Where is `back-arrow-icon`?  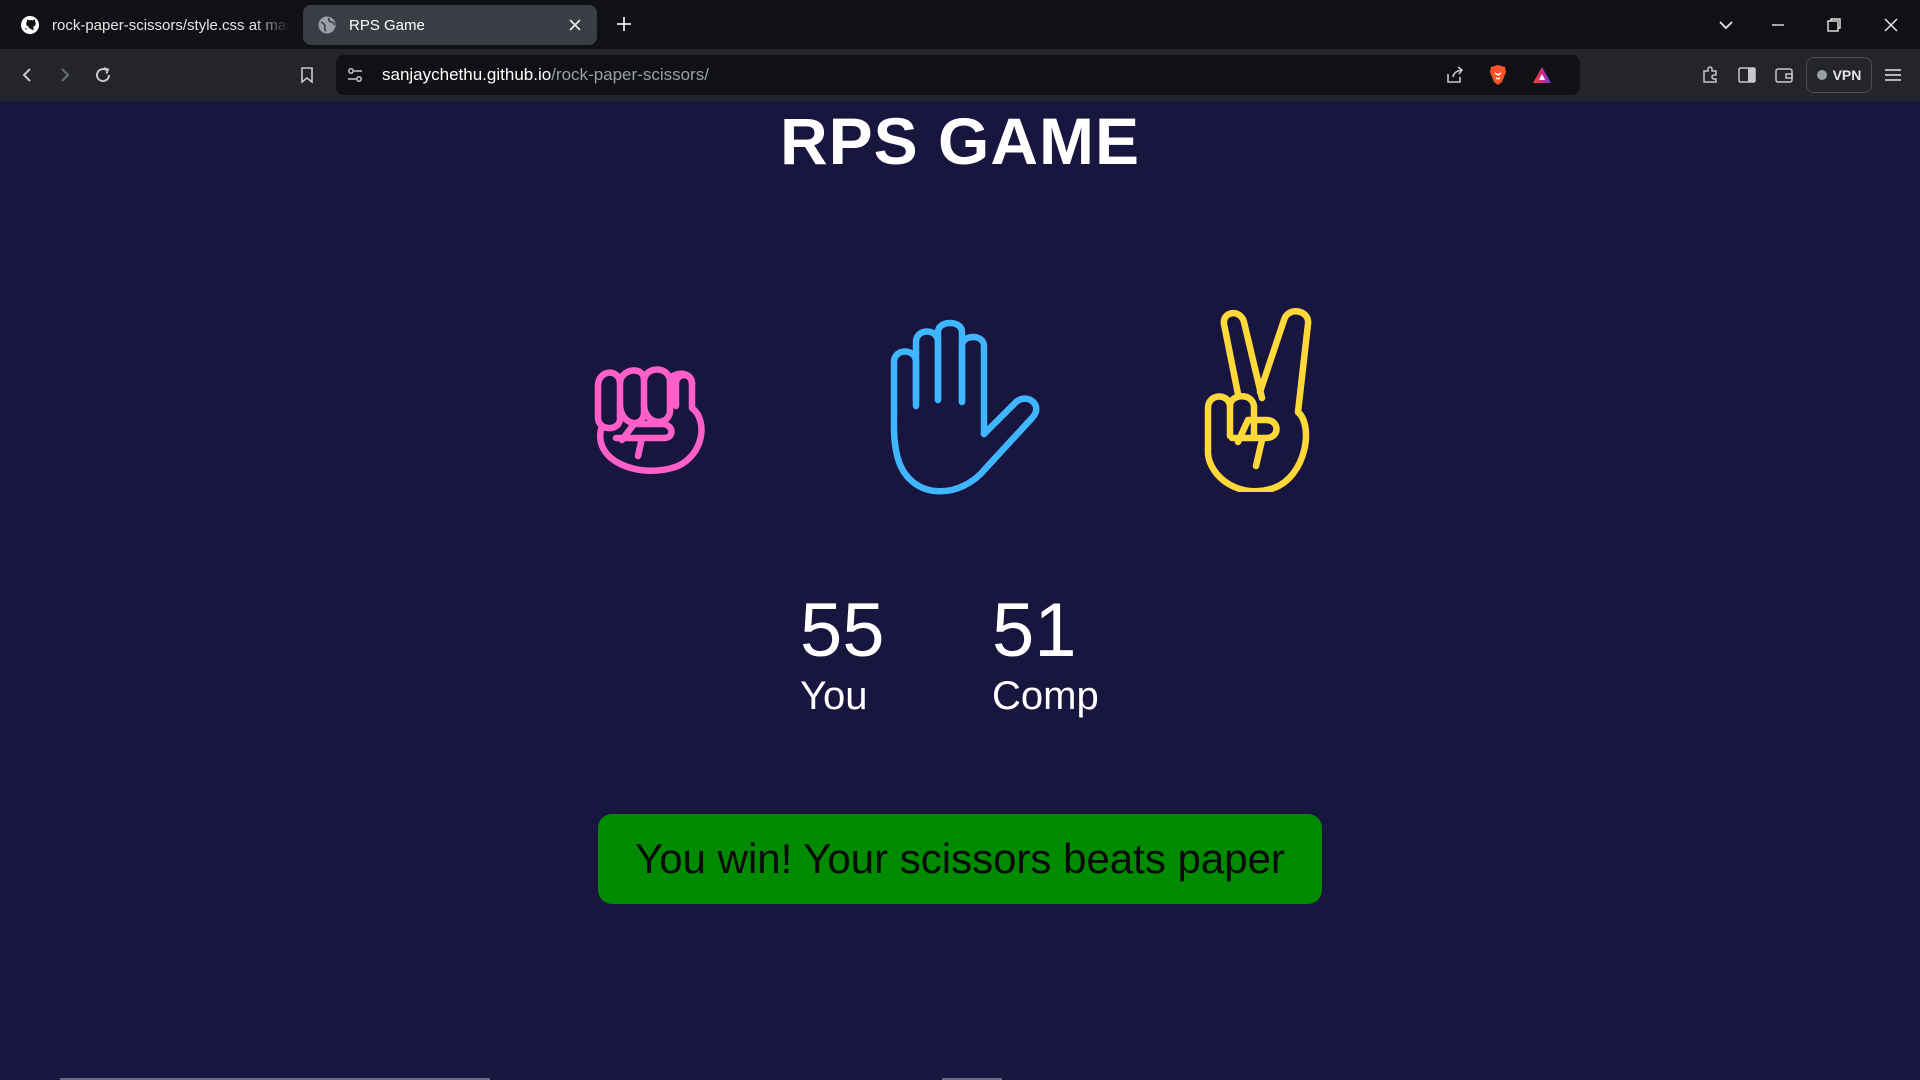 back-arrow-icon is located at coordinates (26, 75).